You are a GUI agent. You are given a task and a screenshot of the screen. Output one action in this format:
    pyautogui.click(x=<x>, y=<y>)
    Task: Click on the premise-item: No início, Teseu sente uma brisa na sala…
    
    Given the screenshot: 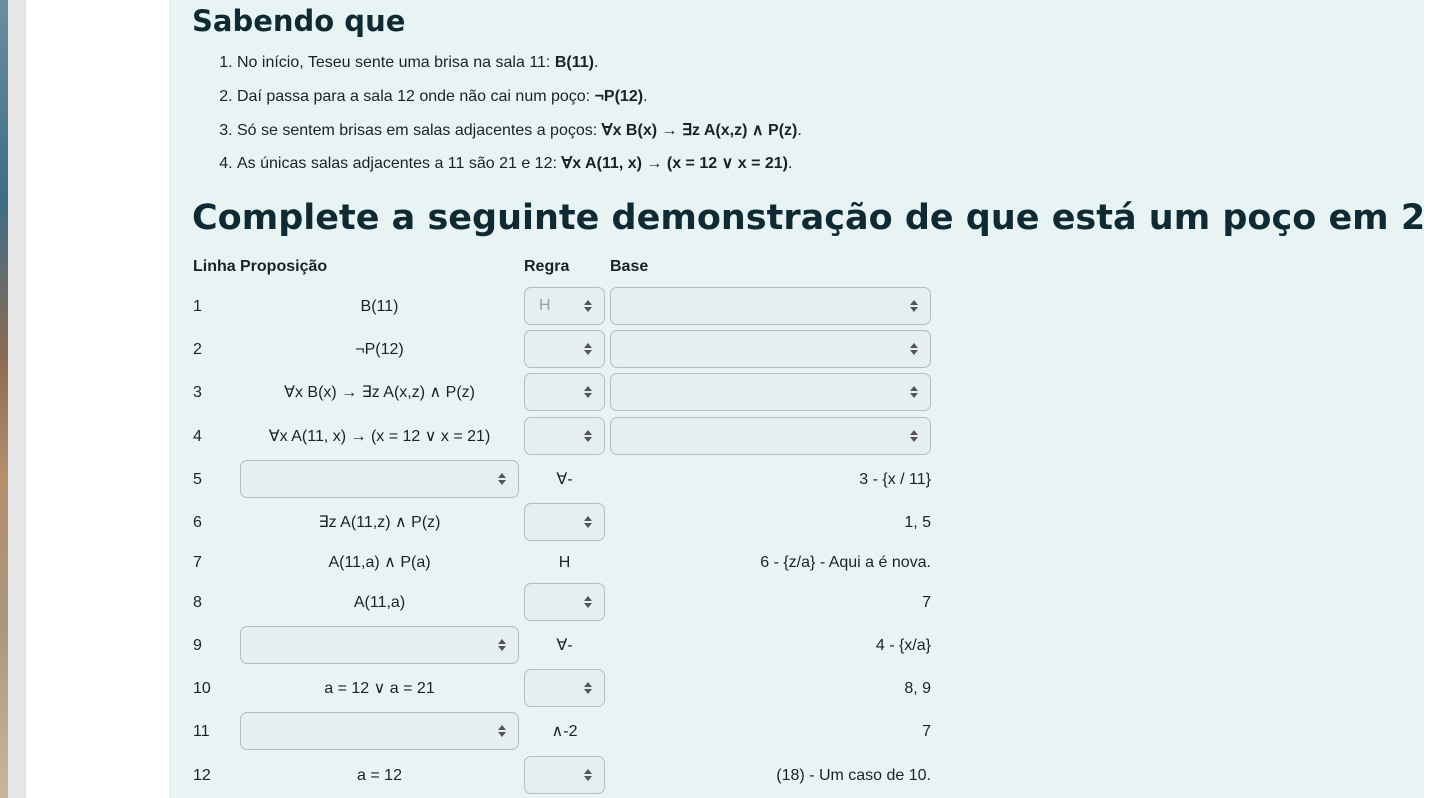 What is the action you would take?
    pyautogui.click(x=519, y=65)
    